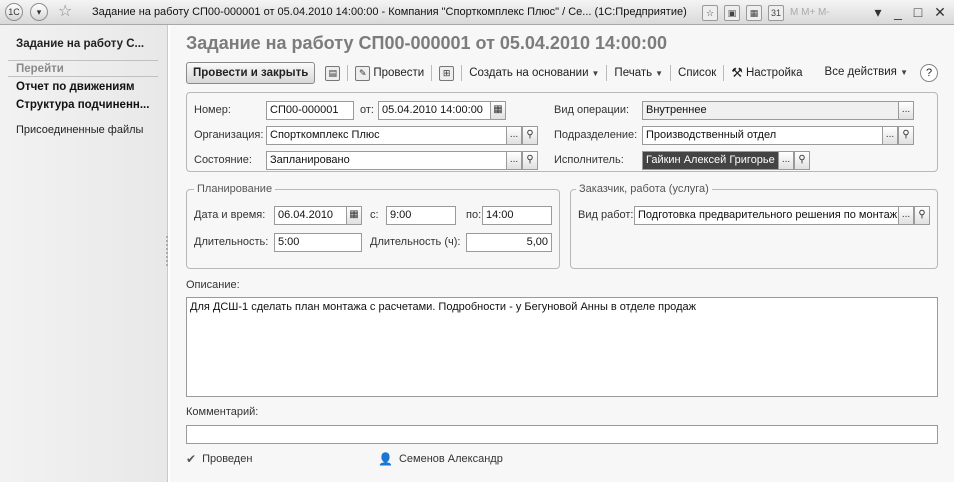  I want to click on maximize-icon: □, so click(918, 12).